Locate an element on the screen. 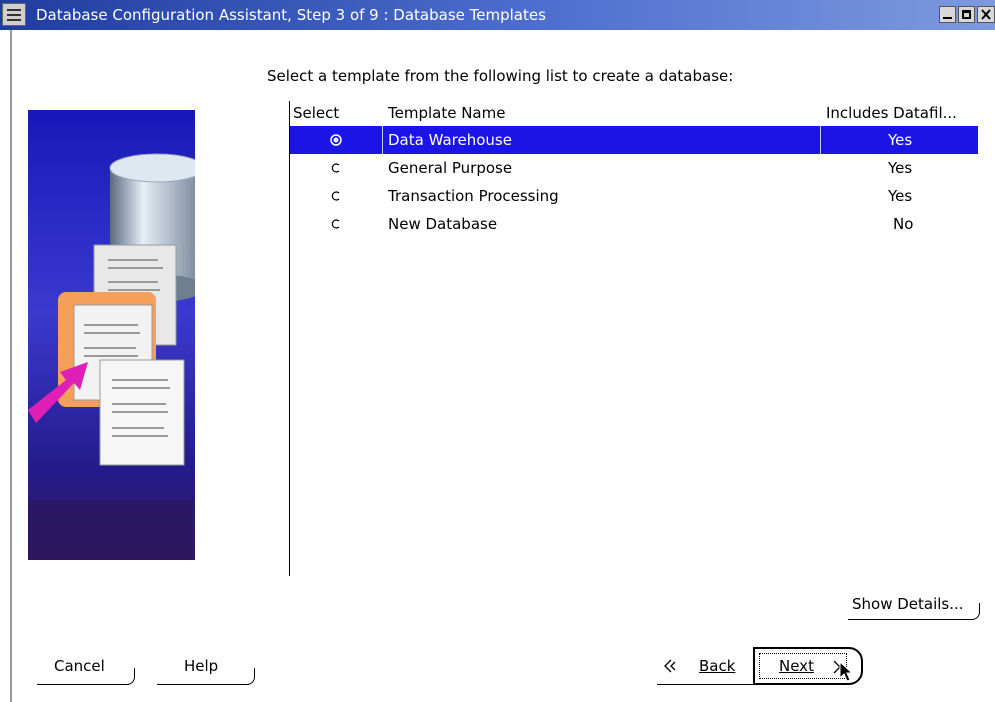 The height and width of the screenshot is (702, 995). template-name: New Database is located at coordinates (443, 224).